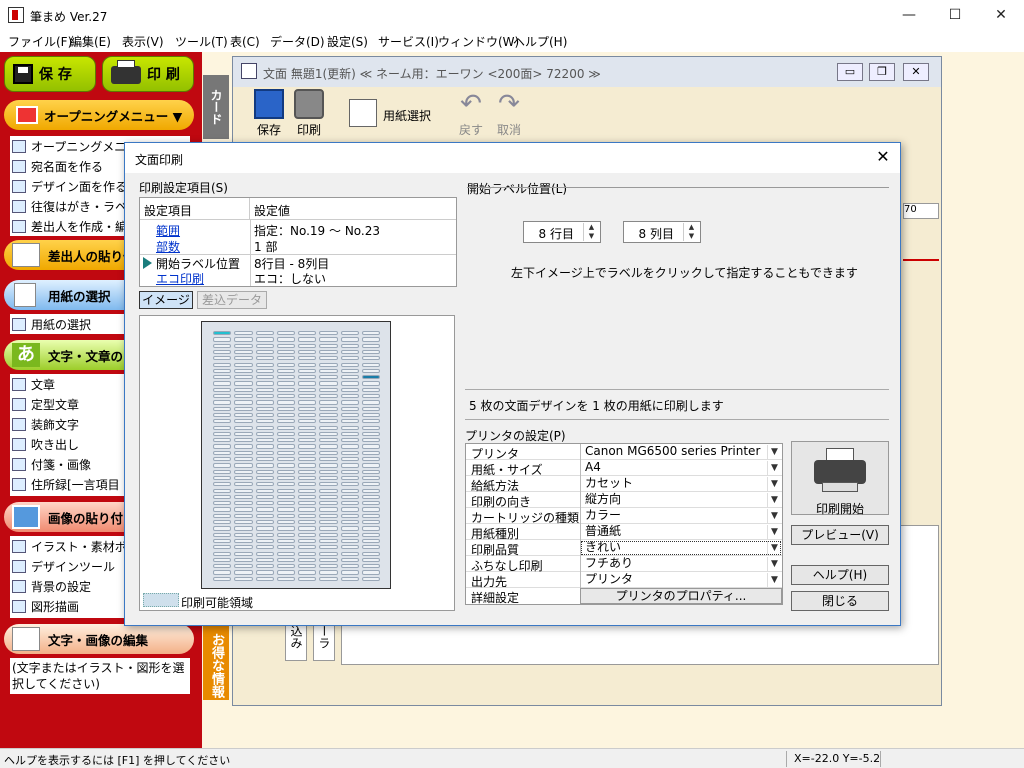 Image resolution: width=1024 pixels, height=768 pixels. What do you see at coordinates (148, 74) in the screenshot?
I see `sidebar-print-button: 印 刷` at bounding box center [148, 74].